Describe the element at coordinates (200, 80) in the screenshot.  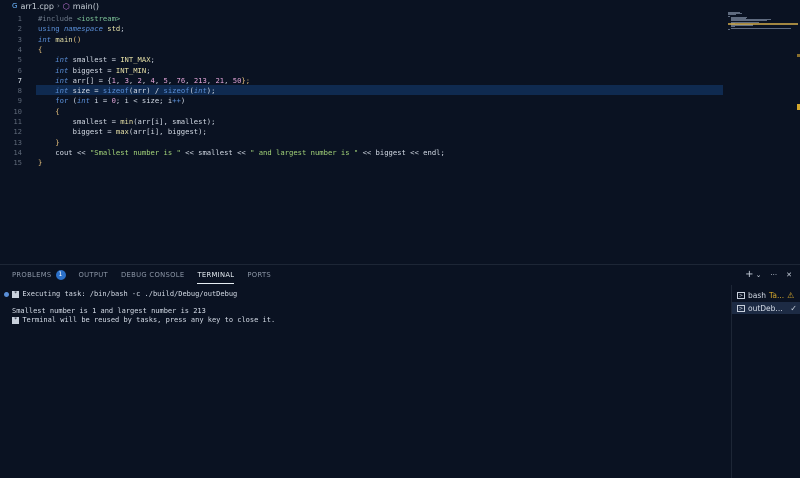
I see `code-token: 213` at that location.